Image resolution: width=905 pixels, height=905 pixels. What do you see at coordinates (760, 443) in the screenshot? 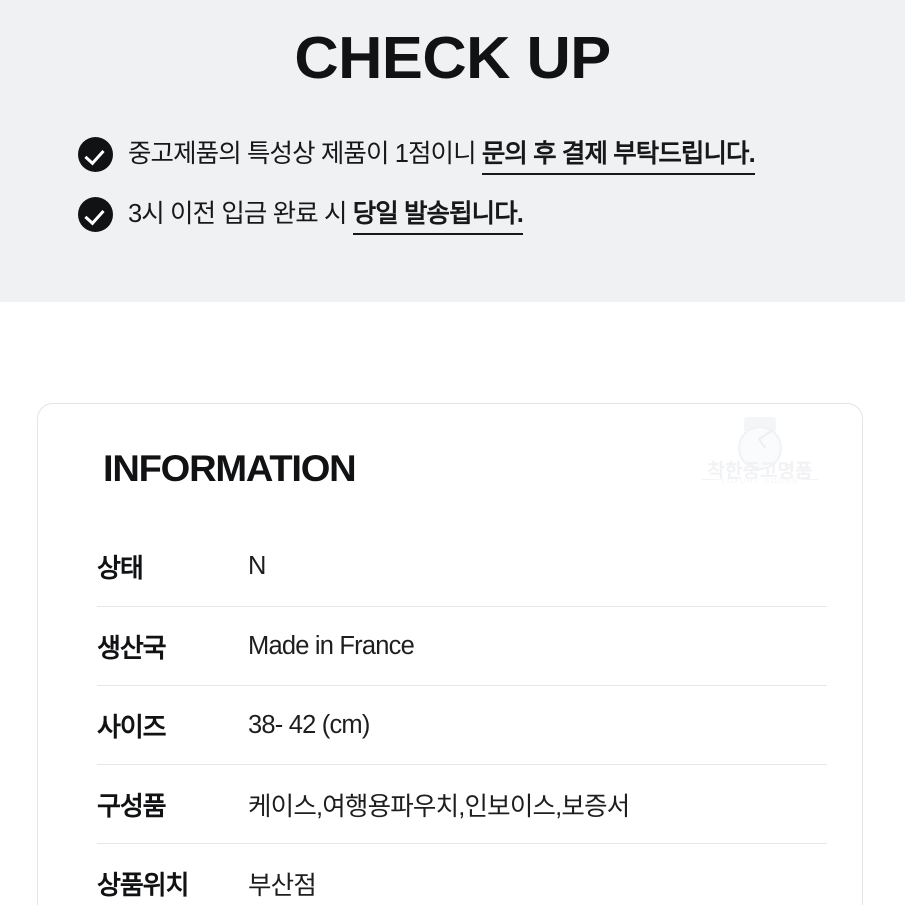
I see `wristwatch-icon` at bounding box center [760, 443].